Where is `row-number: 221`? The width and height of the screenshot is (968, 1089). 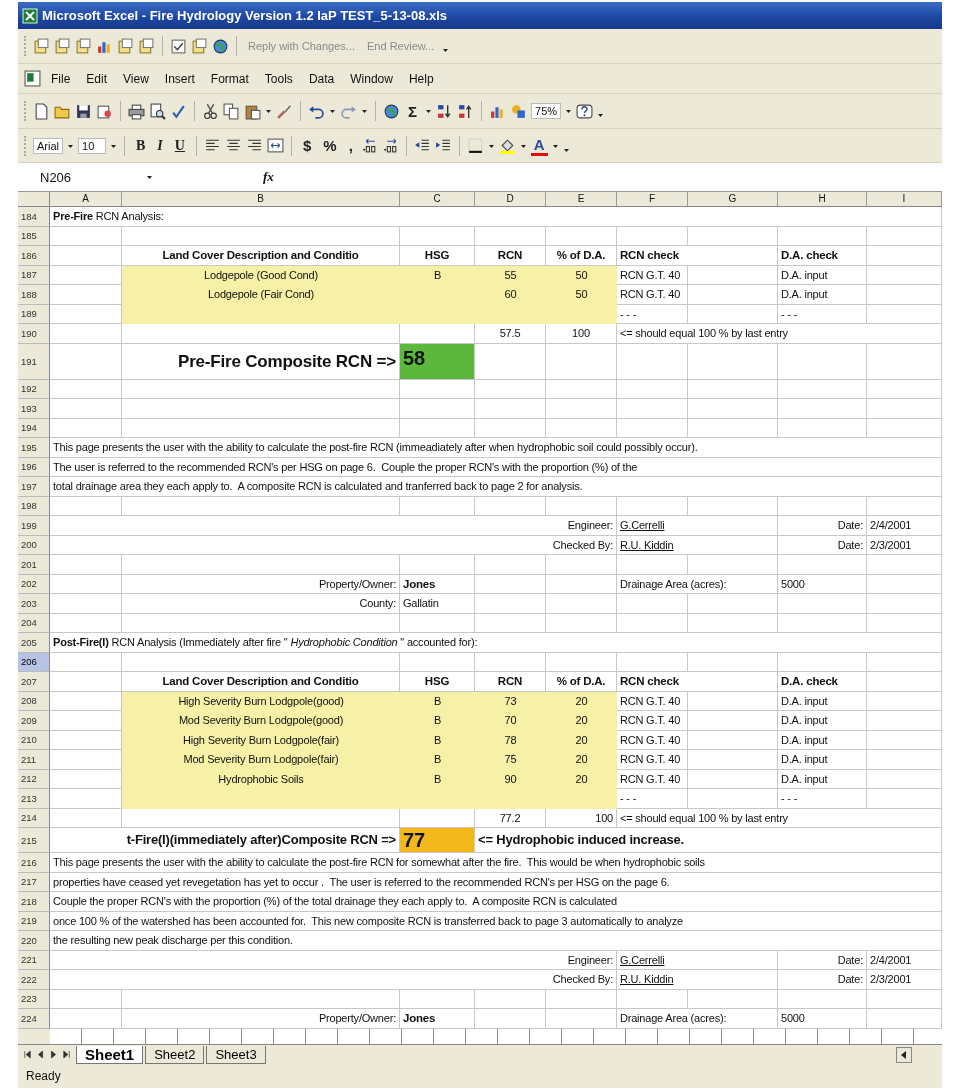 row-number: 221 is located at coordinates (34, 960).